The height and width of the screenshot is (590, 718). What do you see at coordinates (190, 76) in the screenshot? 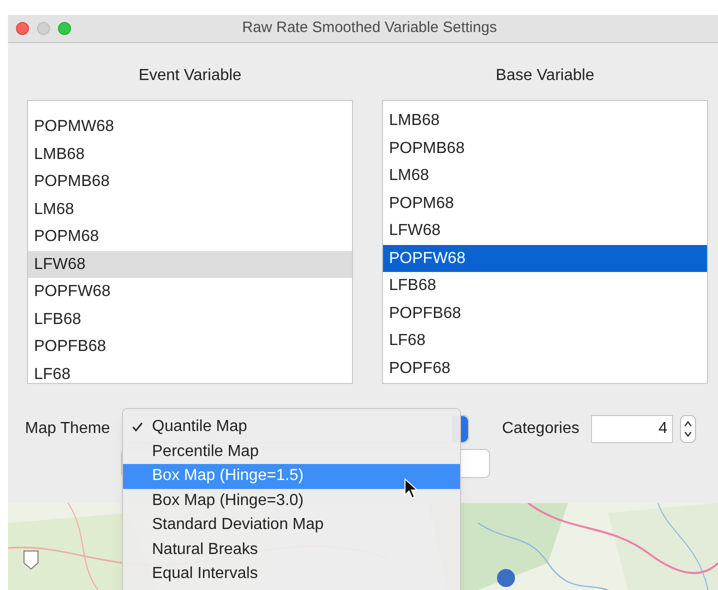
I see `list-heading: Event Variable` at bounding box center [190, 76].